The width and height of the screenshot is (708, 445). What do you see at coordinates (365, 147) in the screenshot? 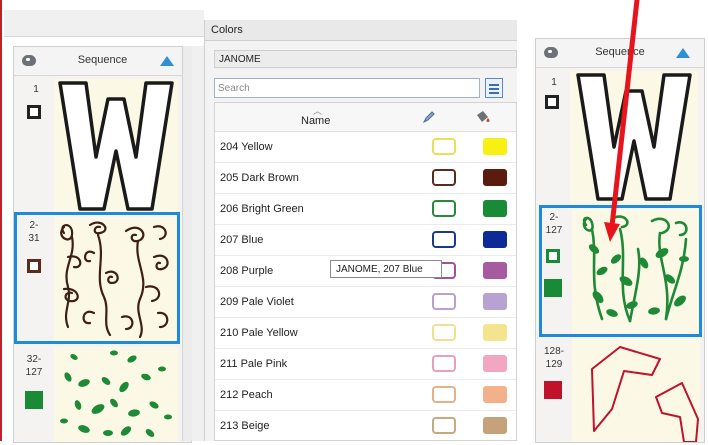
I see `color-row: 204 Yellow` at bounding box center [365, 147].